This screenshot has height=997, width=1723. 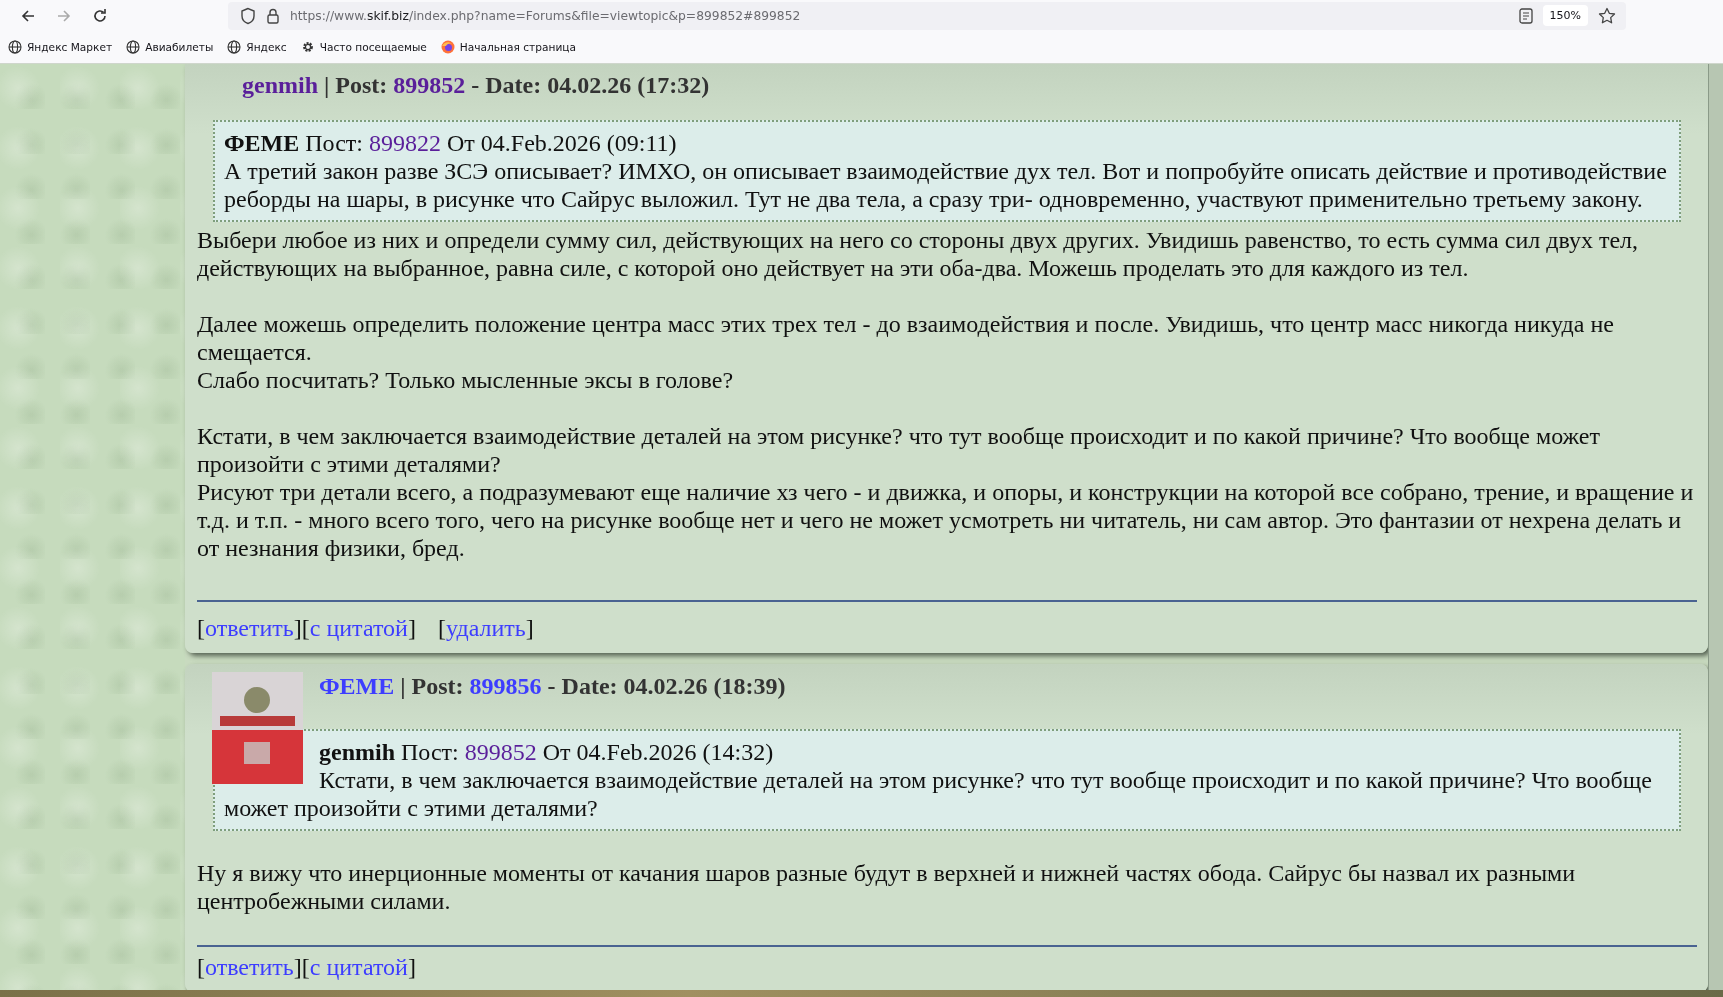 I want to click on lock-icon, so click(x=273, y=15).